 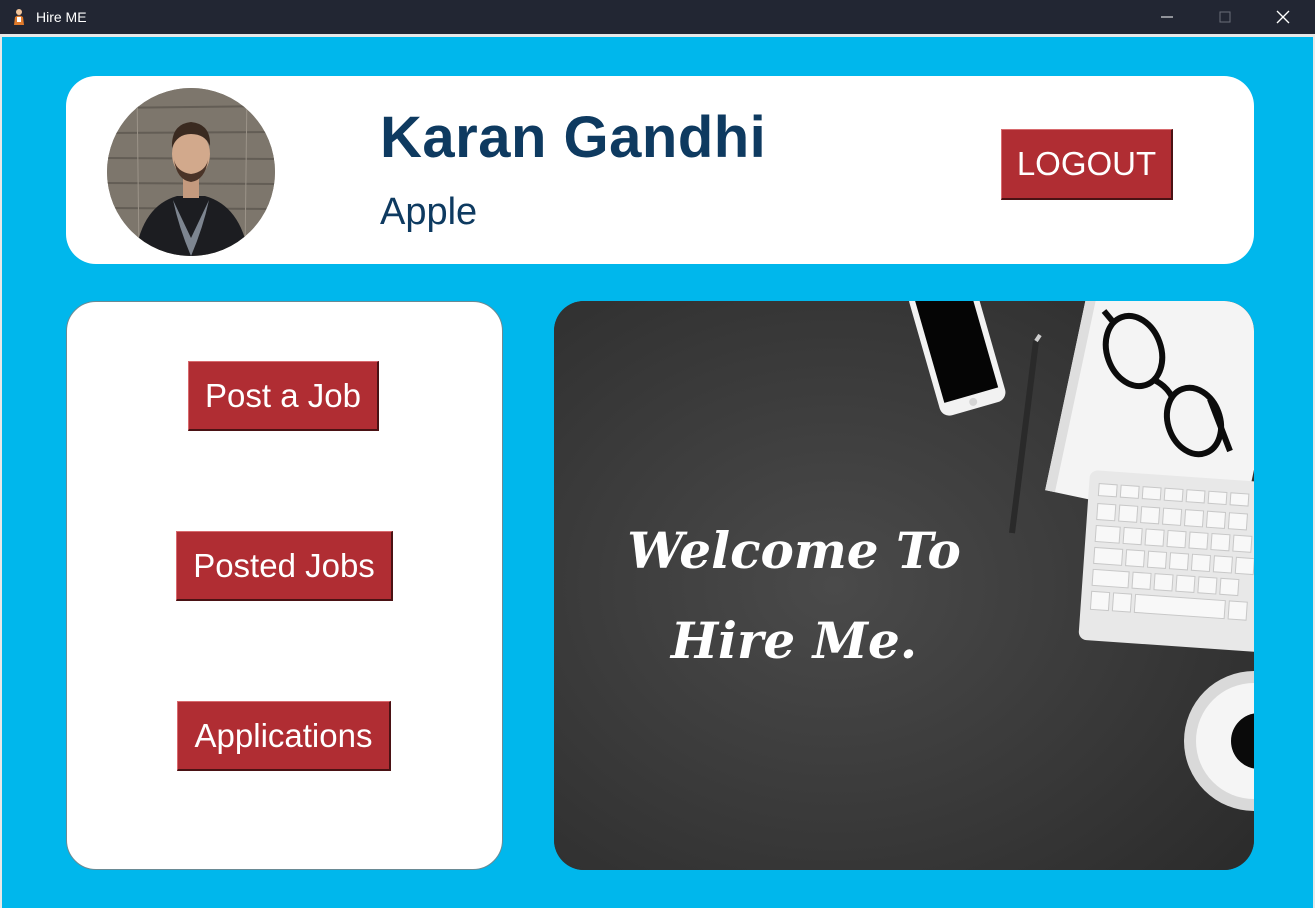 I want to click on welcome-line-1: Welcome To, so click(x=794, y=550).